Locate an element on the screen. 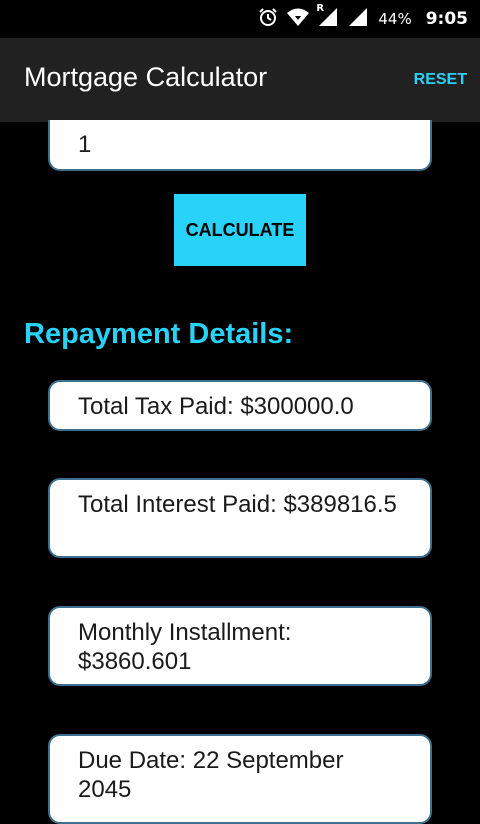  total-tax-field: Total Tax Paid: $300000.0 is located at coordinates (240, 405).